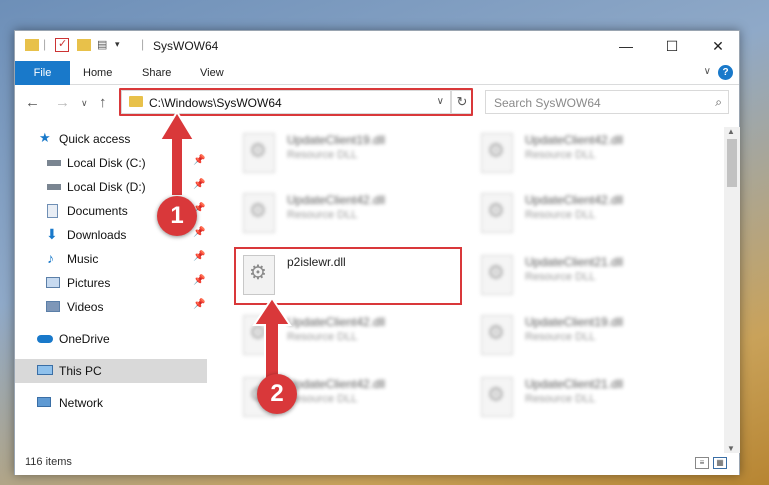 Image resolution: width=769 pixels, height=485 pixels. I want to click on step-2-badge: 2, so click(277, 394).